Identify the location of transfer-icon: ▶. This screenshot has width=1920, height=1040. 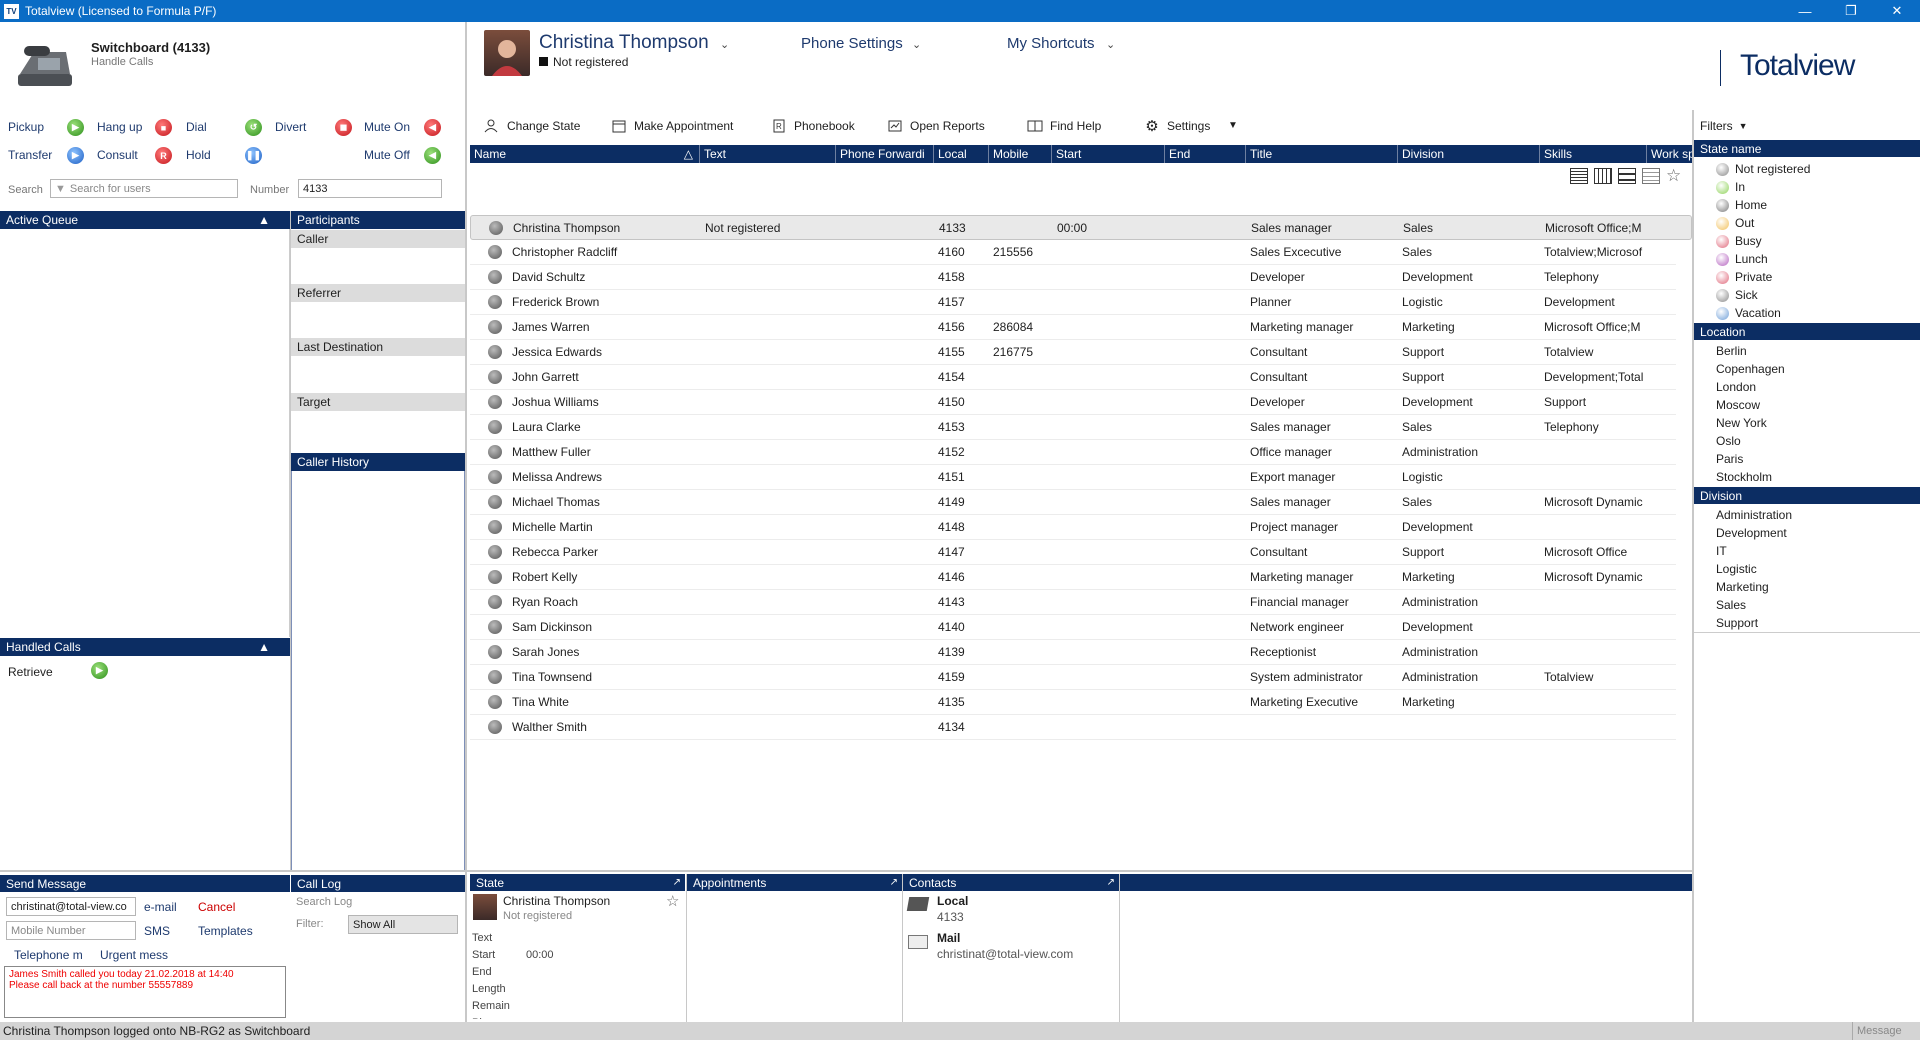
(75, 155).